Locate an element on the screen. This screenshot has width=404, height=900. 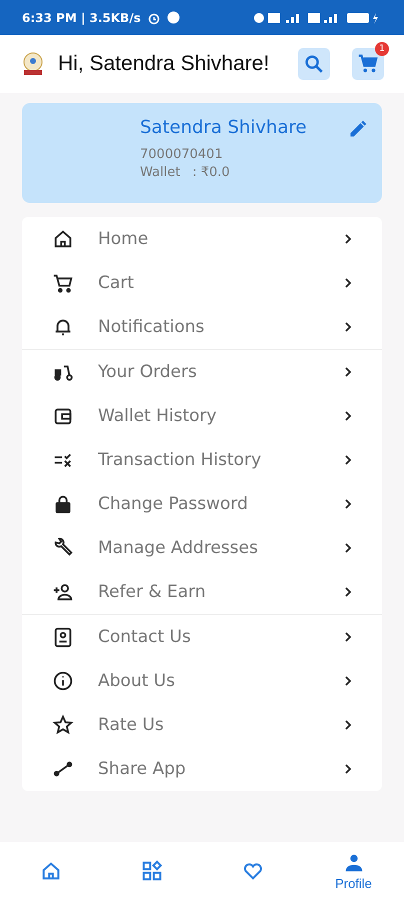
menu-item: Your Orders is located at coordinates (202, 372).